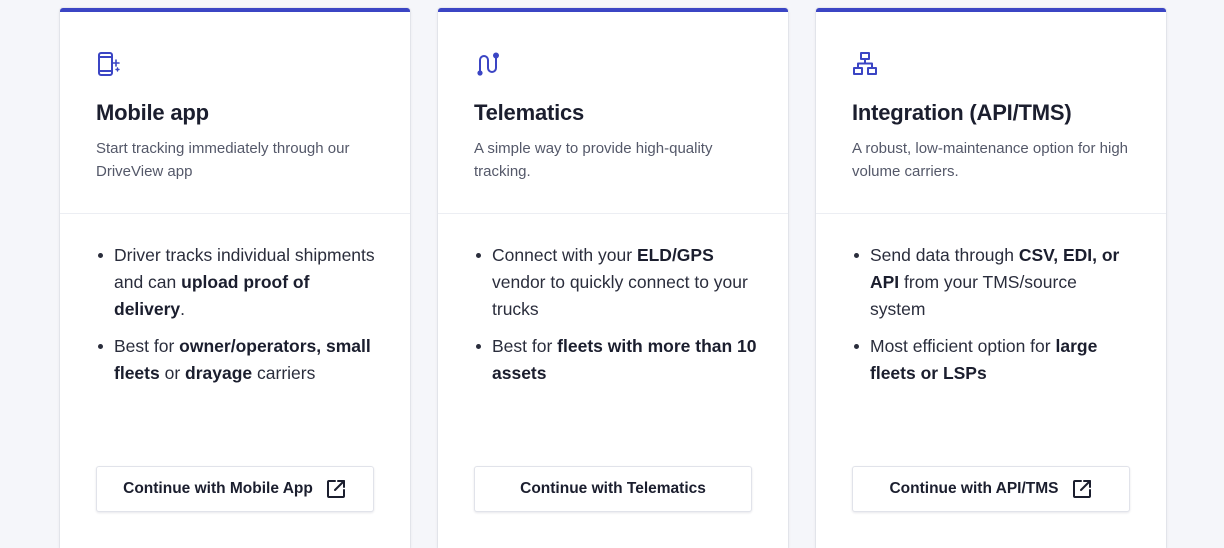 The width and height of the screenshot is (1224, 548). What do you see at coordinates (284, 373) in the screenshot?
I see `feature-text: carriers` at bounding box center [284, 373].